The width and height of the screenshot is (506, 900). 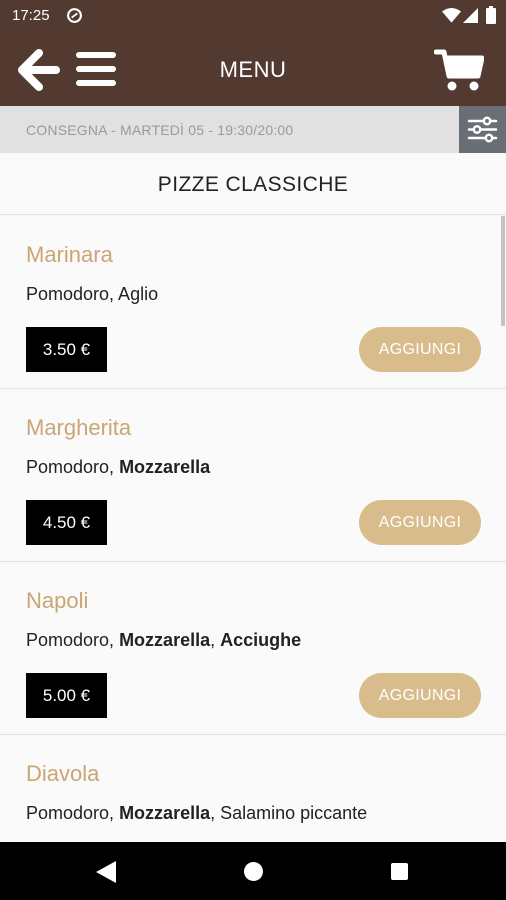 I want to click on hamburger-menu-icon, so click(x=96, y=69).